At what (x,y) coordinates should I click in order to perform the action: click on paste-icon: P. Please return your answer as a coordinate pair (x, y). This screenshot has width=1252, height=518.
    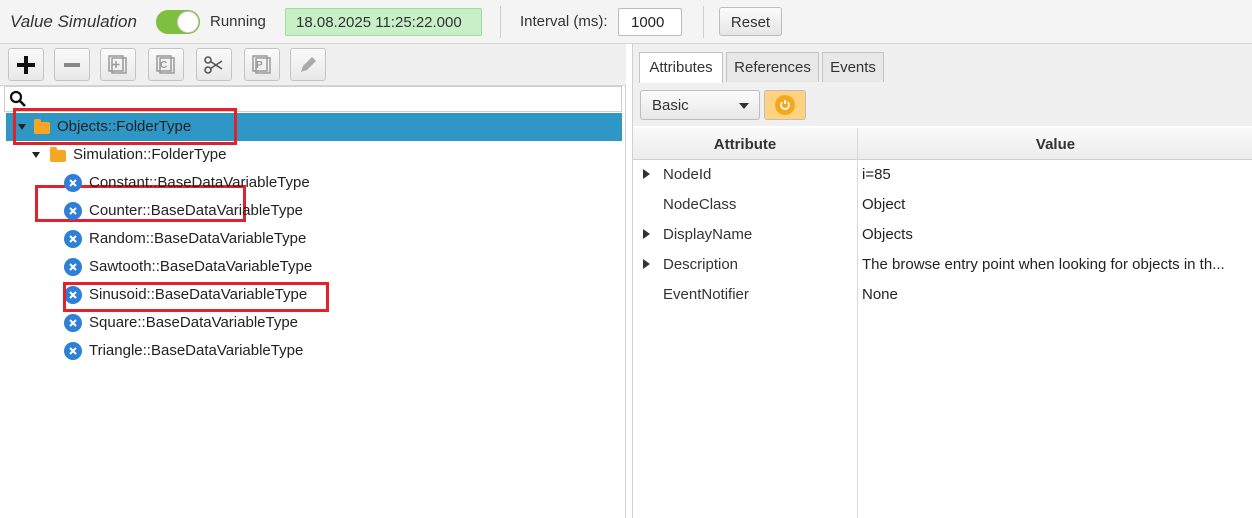
    Looking at the image, I should click on (261, 64).